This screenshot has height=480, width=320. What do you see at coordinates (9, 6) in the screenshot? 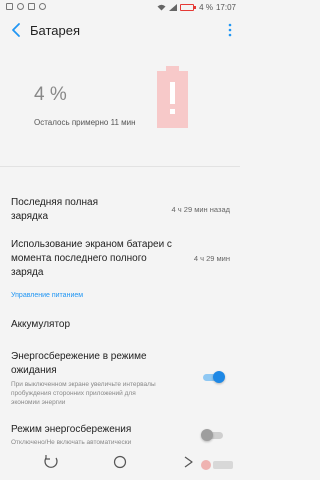
I see `gallery-icon` at bounding box center [9, 6].